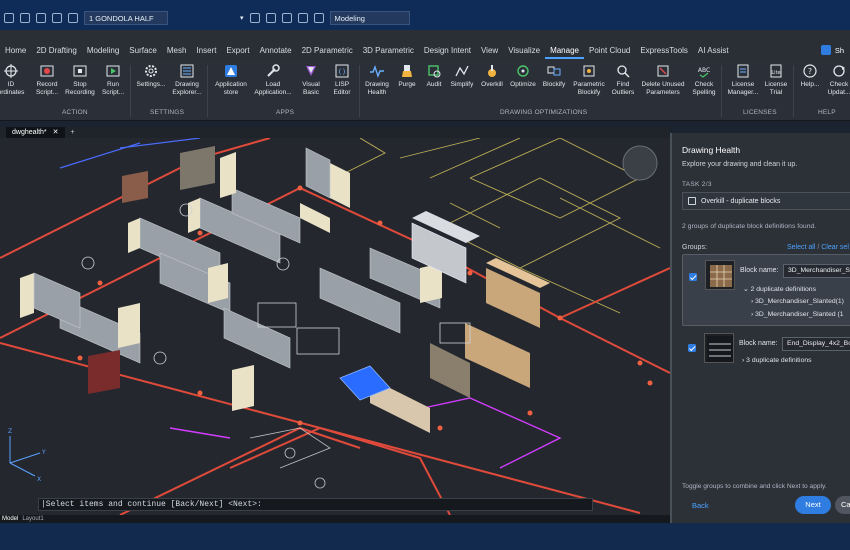 The height and width of the screenshot is (550, 850). I want to click on parametric-blockify-button: Parametric Blockify, so click(589, 80).